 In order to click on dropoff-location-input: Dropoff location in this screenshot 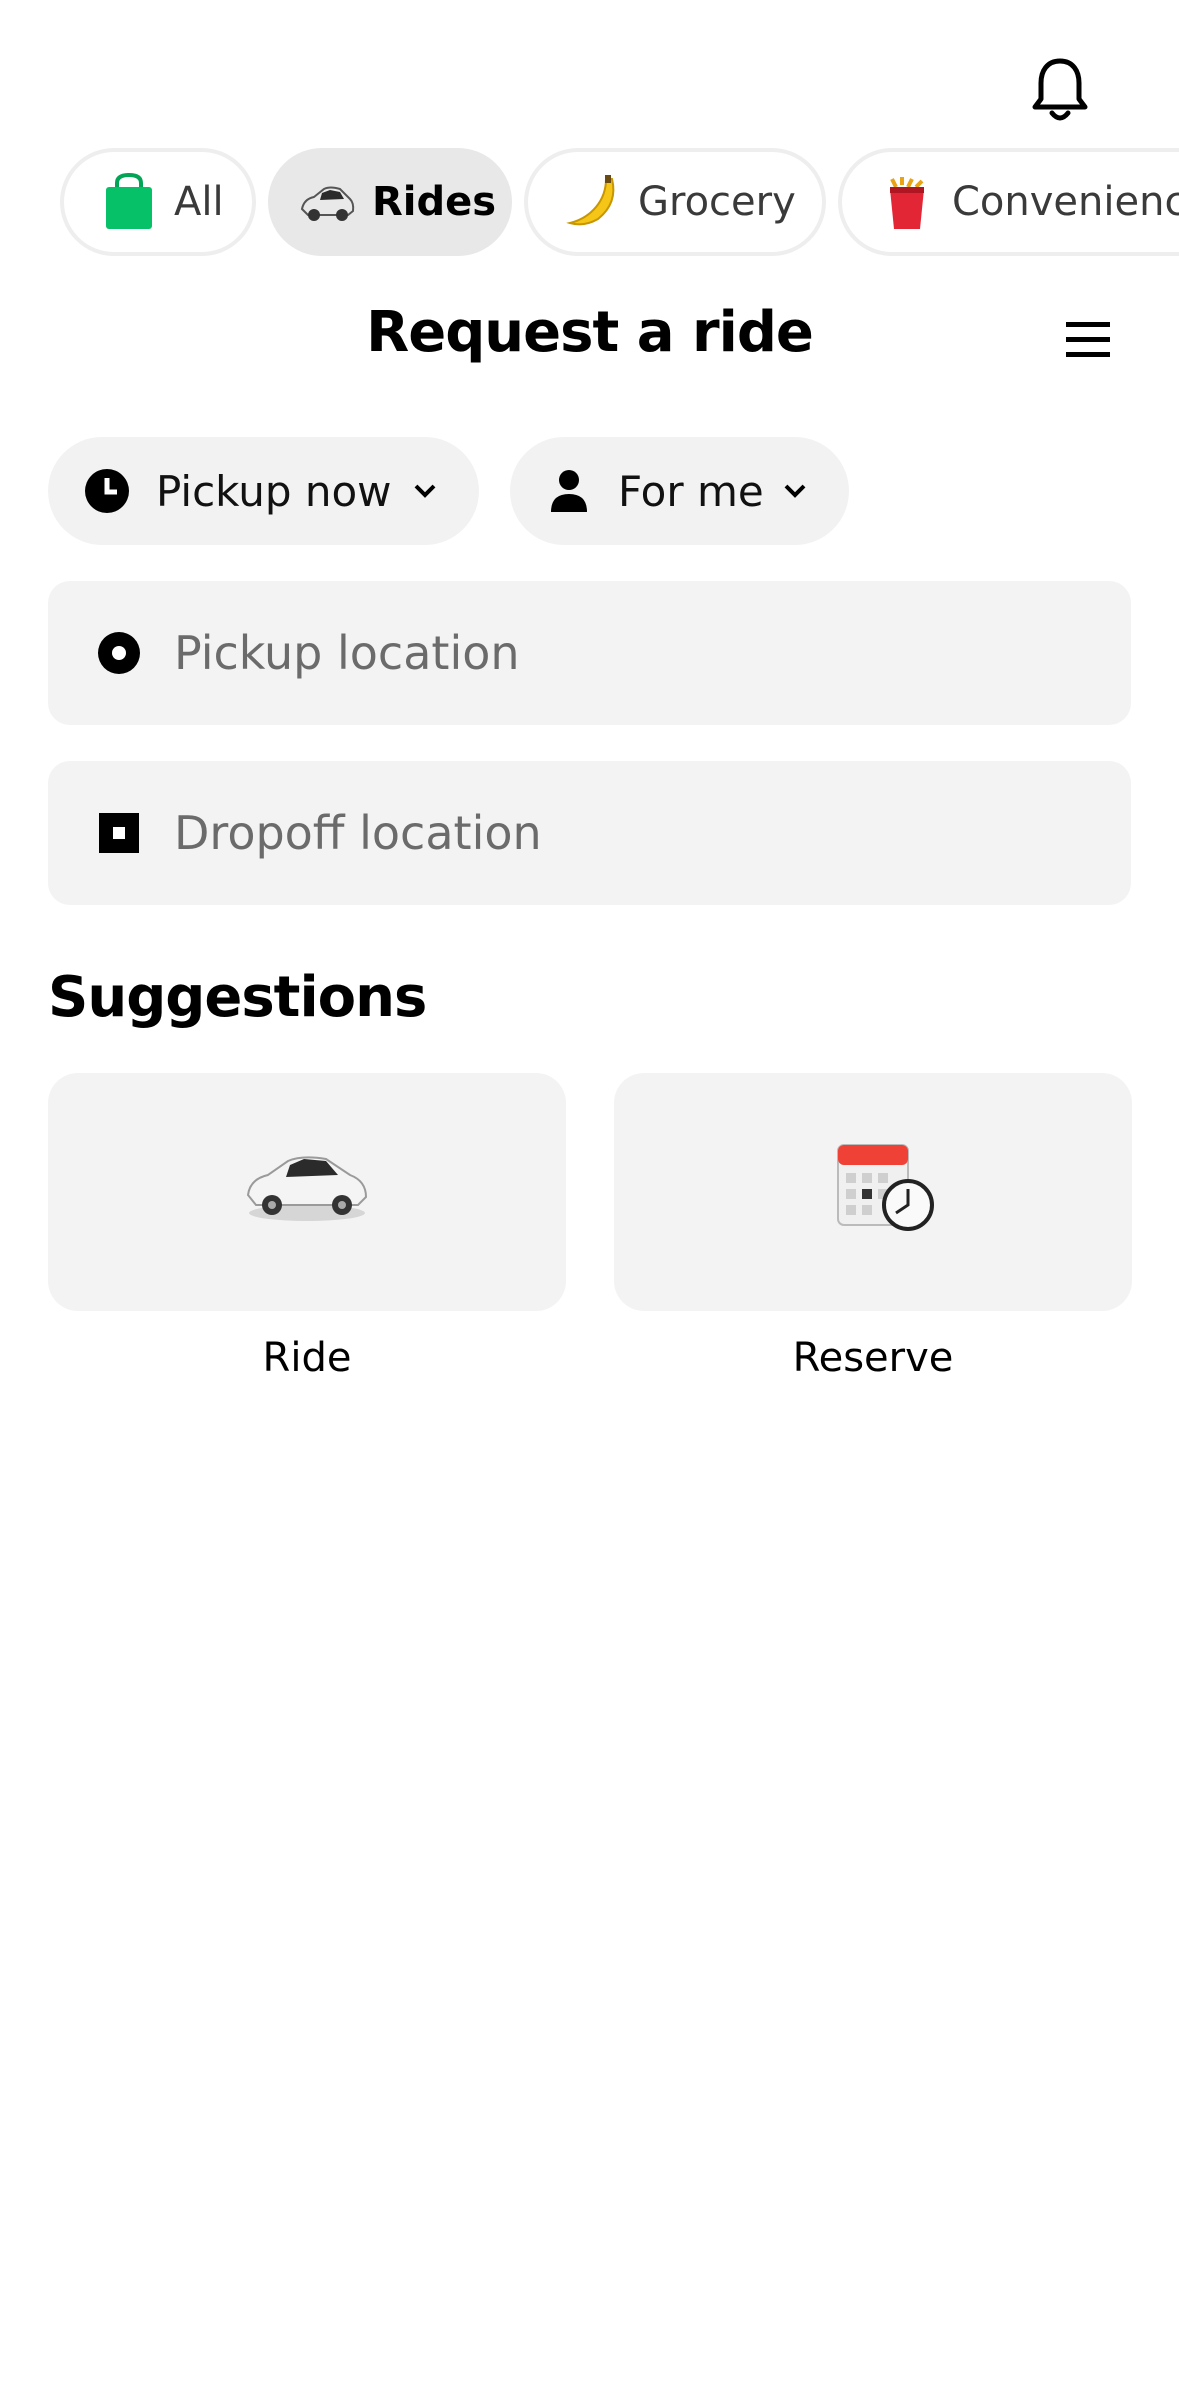, I will do `click(589, 833)`.